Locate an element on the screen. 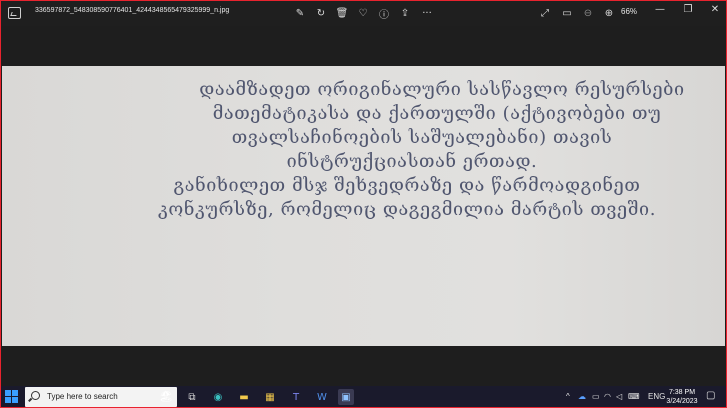 The height and width of the screenshot is (408, 727). taskbar-search-box: Type here to search 🏖 is located at coordinates (101, 397).